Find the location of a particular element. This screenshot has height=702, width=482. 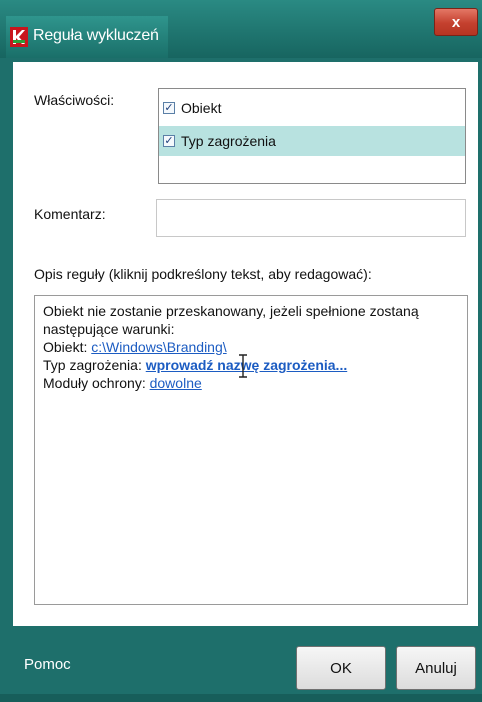

window-title: Reguła wykluczeń is located at coordinates (96, 35).